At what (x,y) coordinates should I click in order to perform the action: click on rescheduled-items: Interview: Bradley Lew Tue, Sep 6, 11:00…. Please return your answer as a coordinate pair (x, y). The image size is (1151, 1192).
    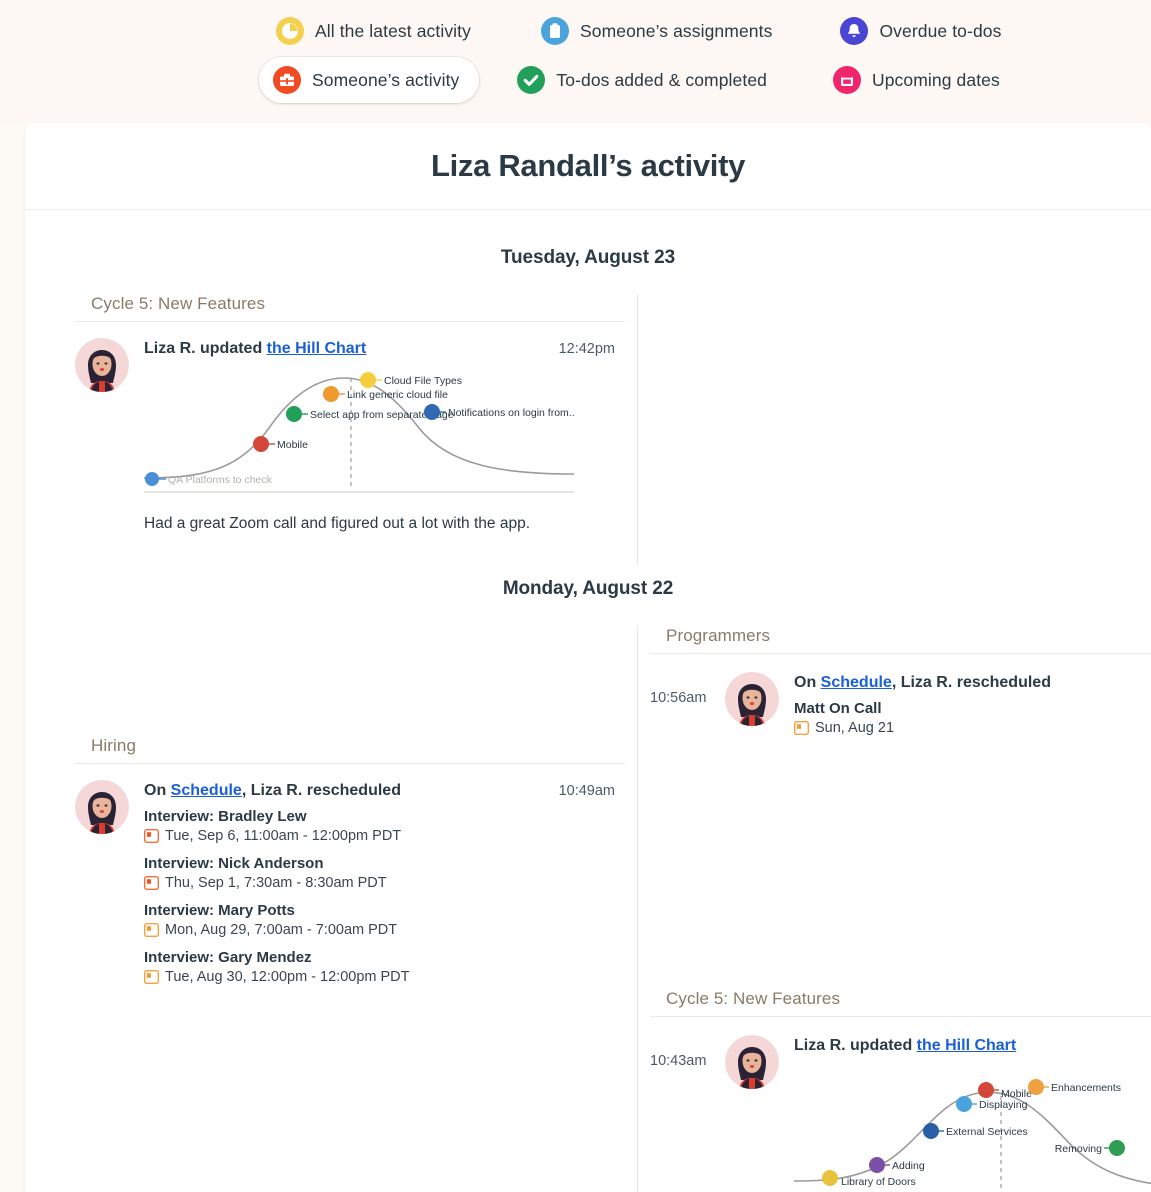
    Looking at the image, I should click on (384, 896).